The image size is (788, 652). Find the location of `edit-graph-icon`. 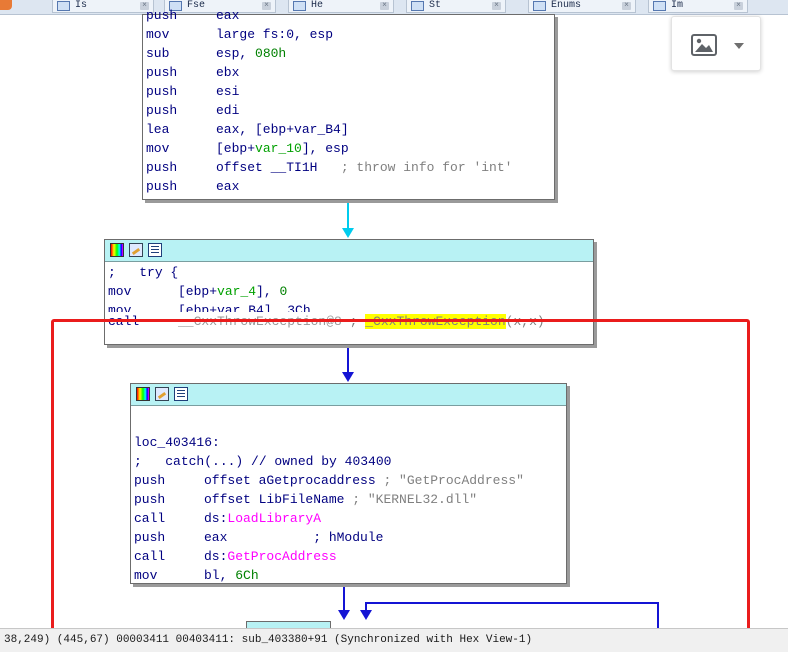

edit-graph-icon is located at coordinates (136, 250).